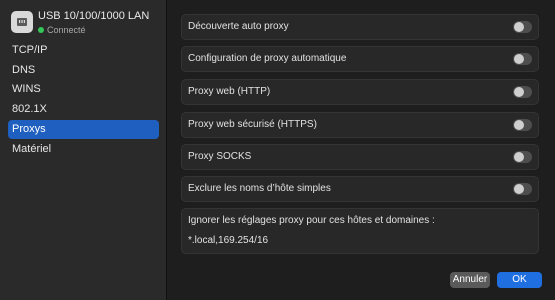  Describe the element at coordinates (360, 189) in the screenshot. I see `setting-row-exclude-simple-hostnames: Exclure les noms d’hôte simples` at that location.